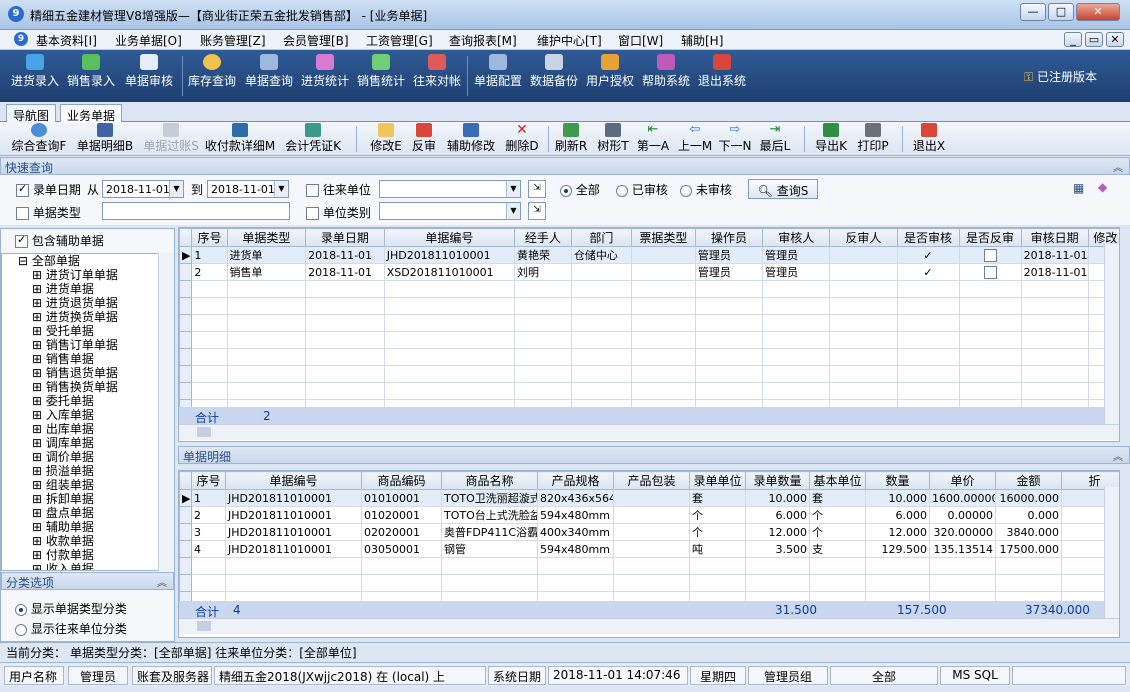  Describe the element at coordinates (1115, 39) in the screenshot. I see `mdi-close-button: ✕` at that location.